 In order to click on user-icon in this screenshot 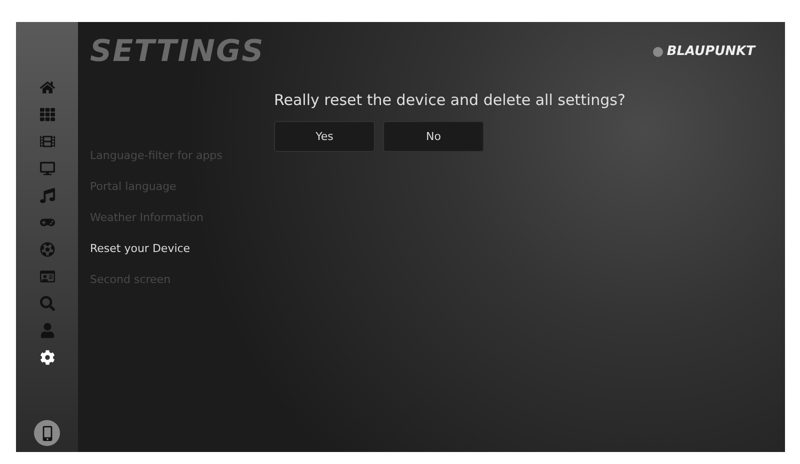, I will do `click(47, 330)`.